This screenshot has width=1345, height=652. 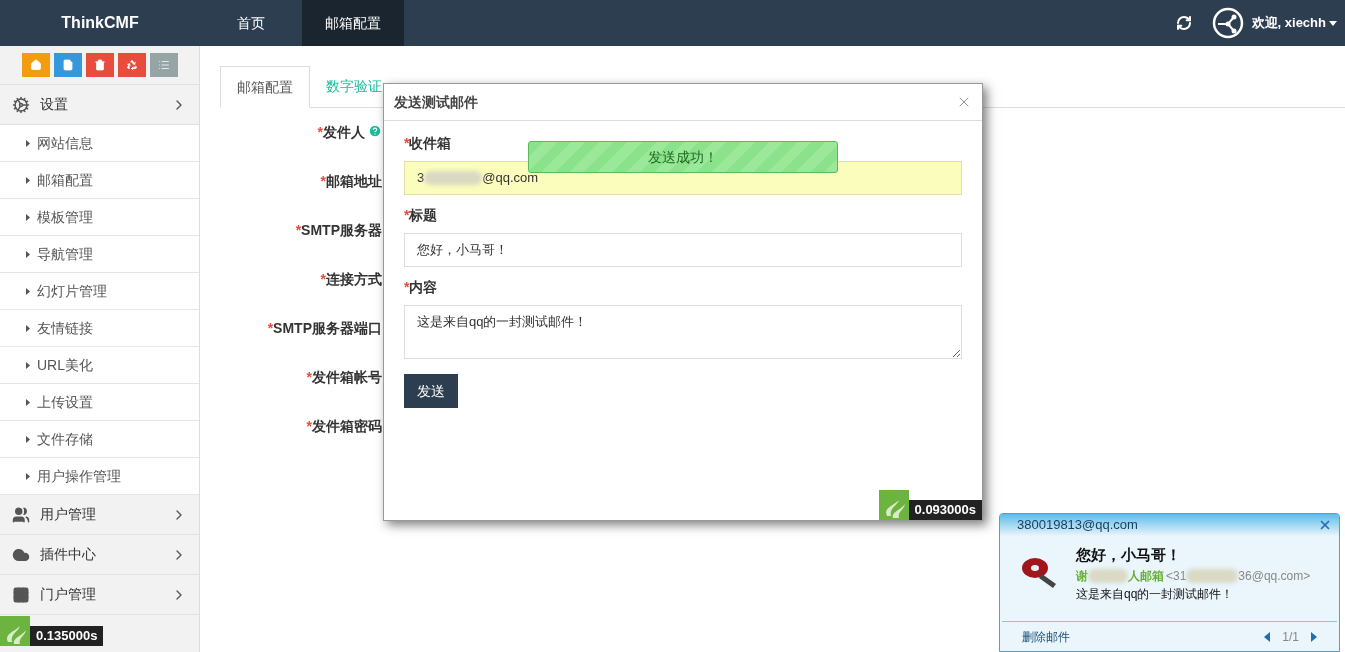 What do you see at coordinates (99, 217) in the screenshot?
I see `submenu-item: 模板管理` at bounding box center [99, 217].